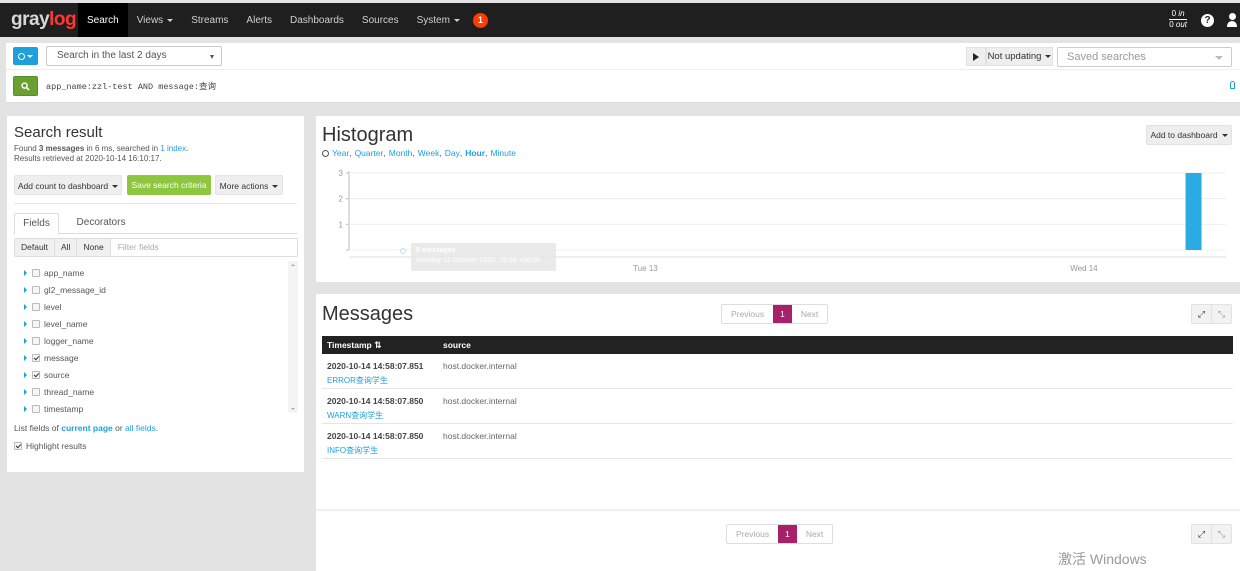 Image resolution: width=1240 pixels, height=571 pixels. I want to click on play-refresh-button, so click(976, 56).